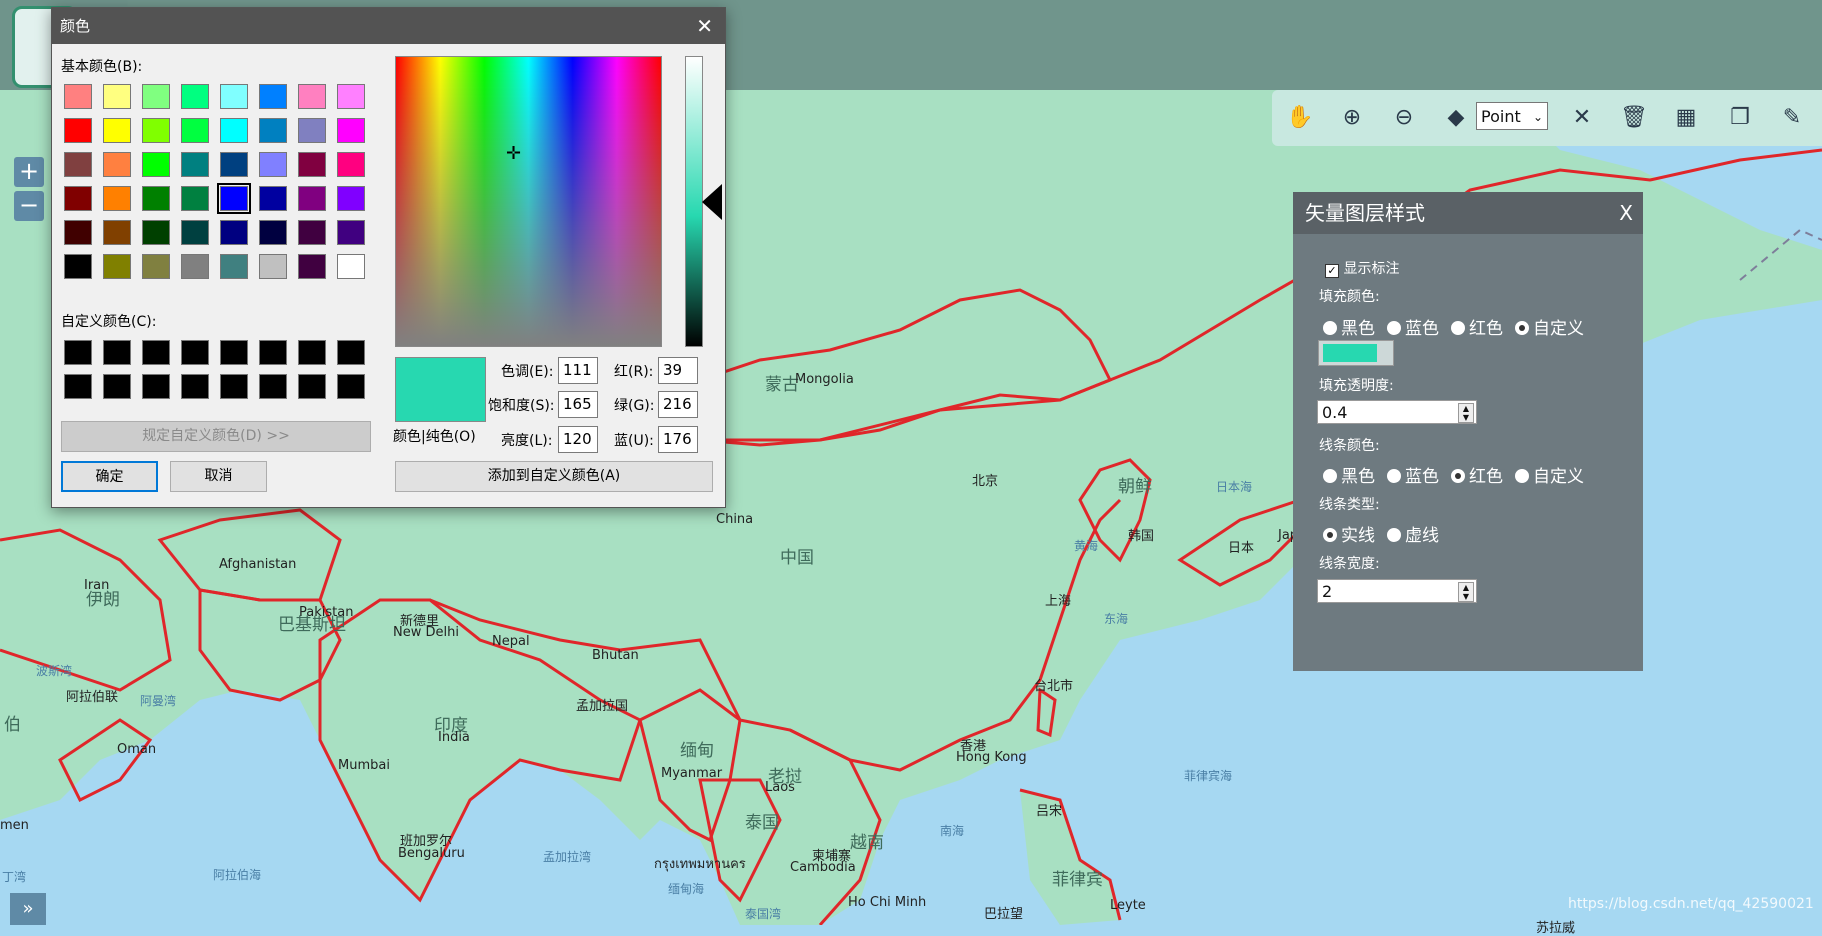 The height and width of the screenshot is (936, 1822). I want to click on red-input: 39, so click(678, 370).